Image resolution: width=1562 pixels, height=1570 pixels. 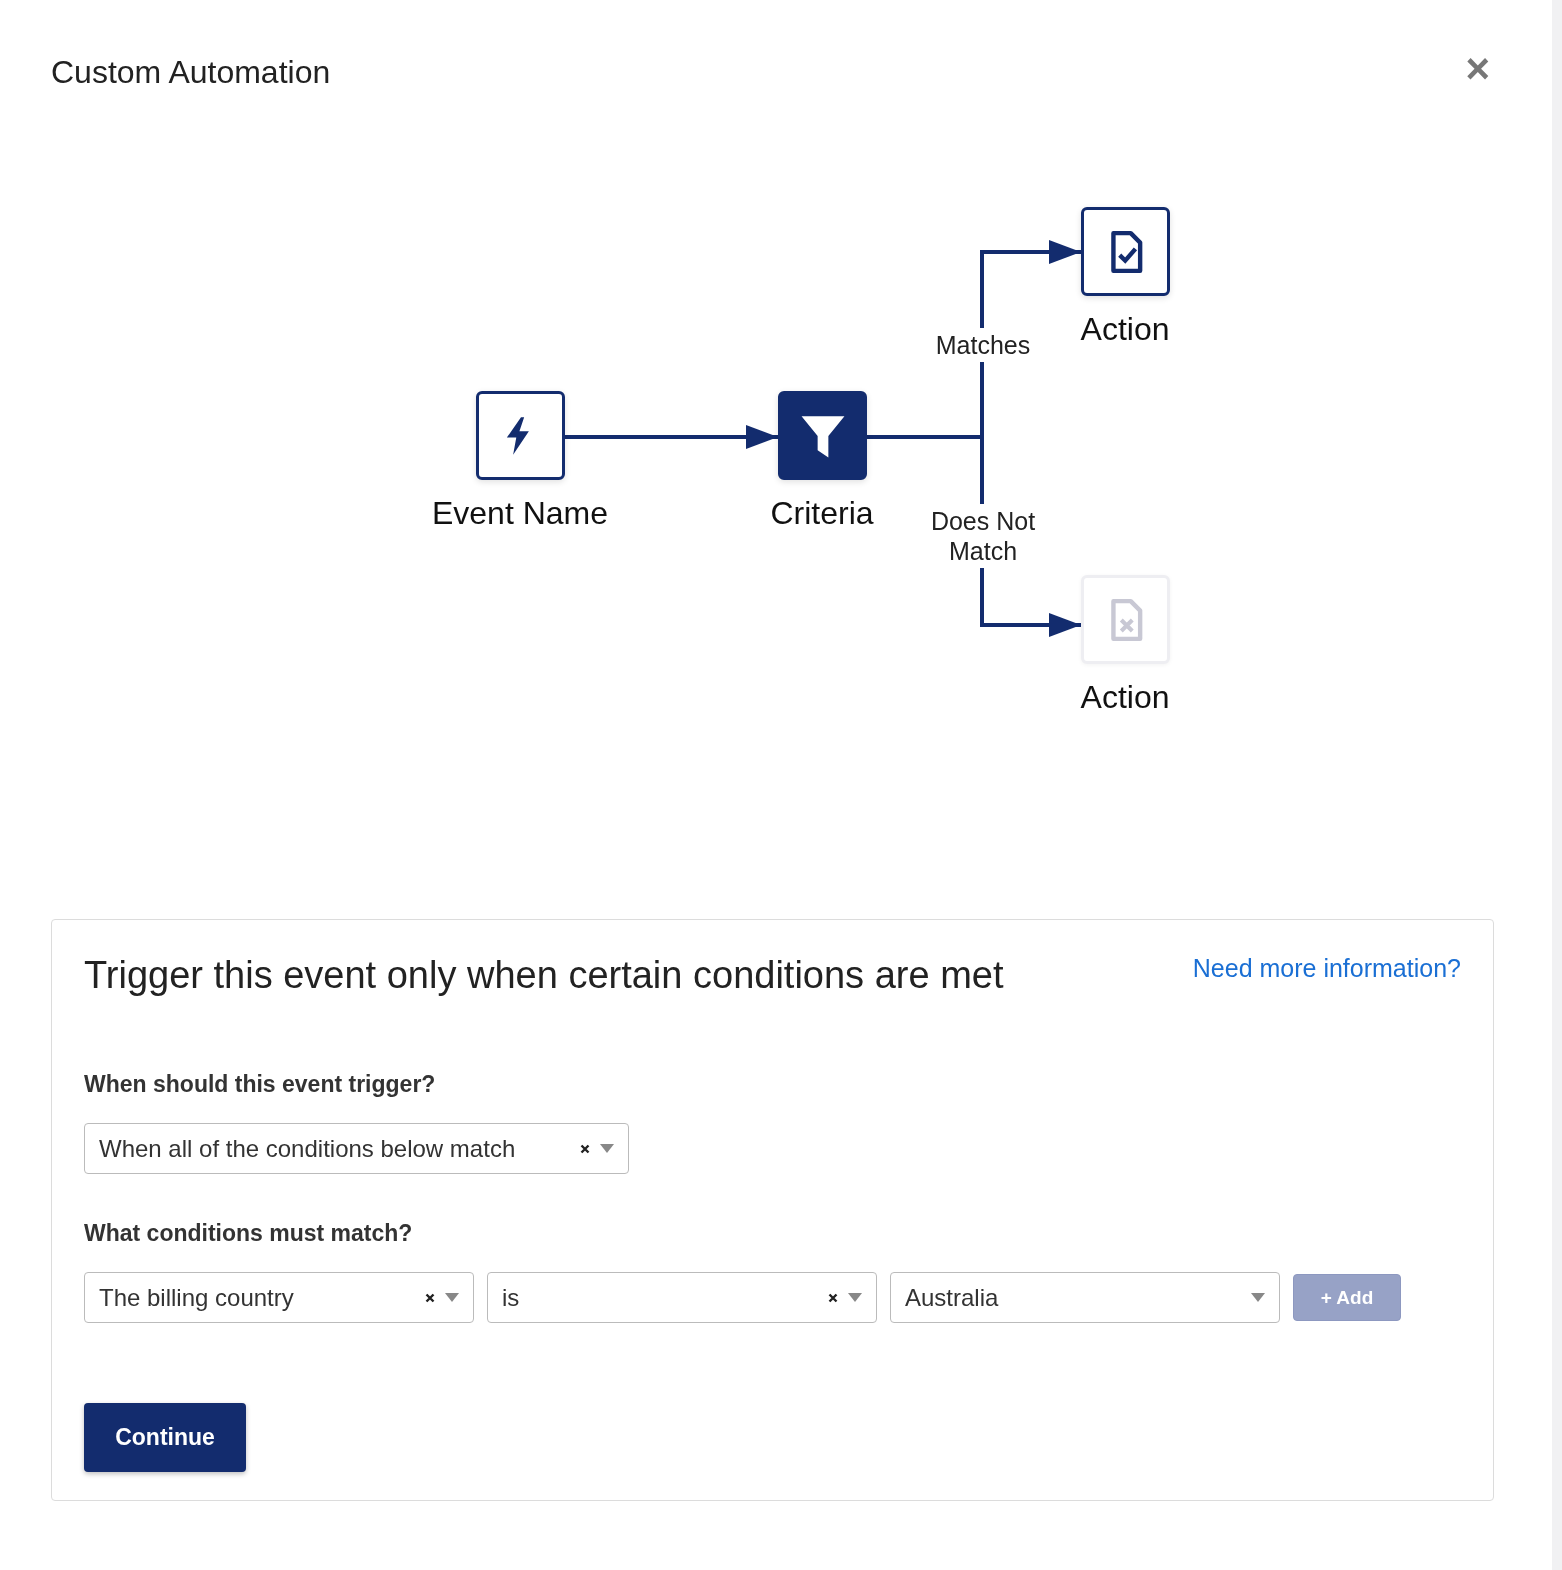 What do you see at coordinates (260, 1084) in the screenshot?
I see `field-label: When should this event trigger?` at bounding box center [260, 1084].